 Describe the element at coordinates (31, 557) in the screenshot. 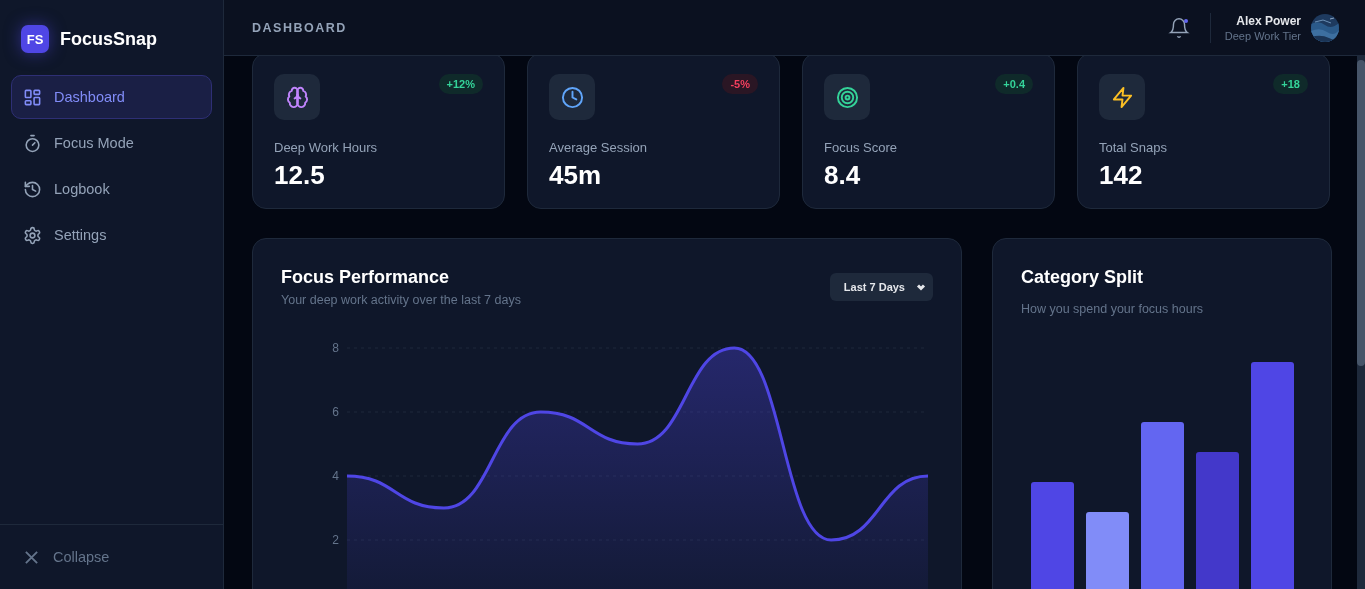

I see `close-icon` at that location.